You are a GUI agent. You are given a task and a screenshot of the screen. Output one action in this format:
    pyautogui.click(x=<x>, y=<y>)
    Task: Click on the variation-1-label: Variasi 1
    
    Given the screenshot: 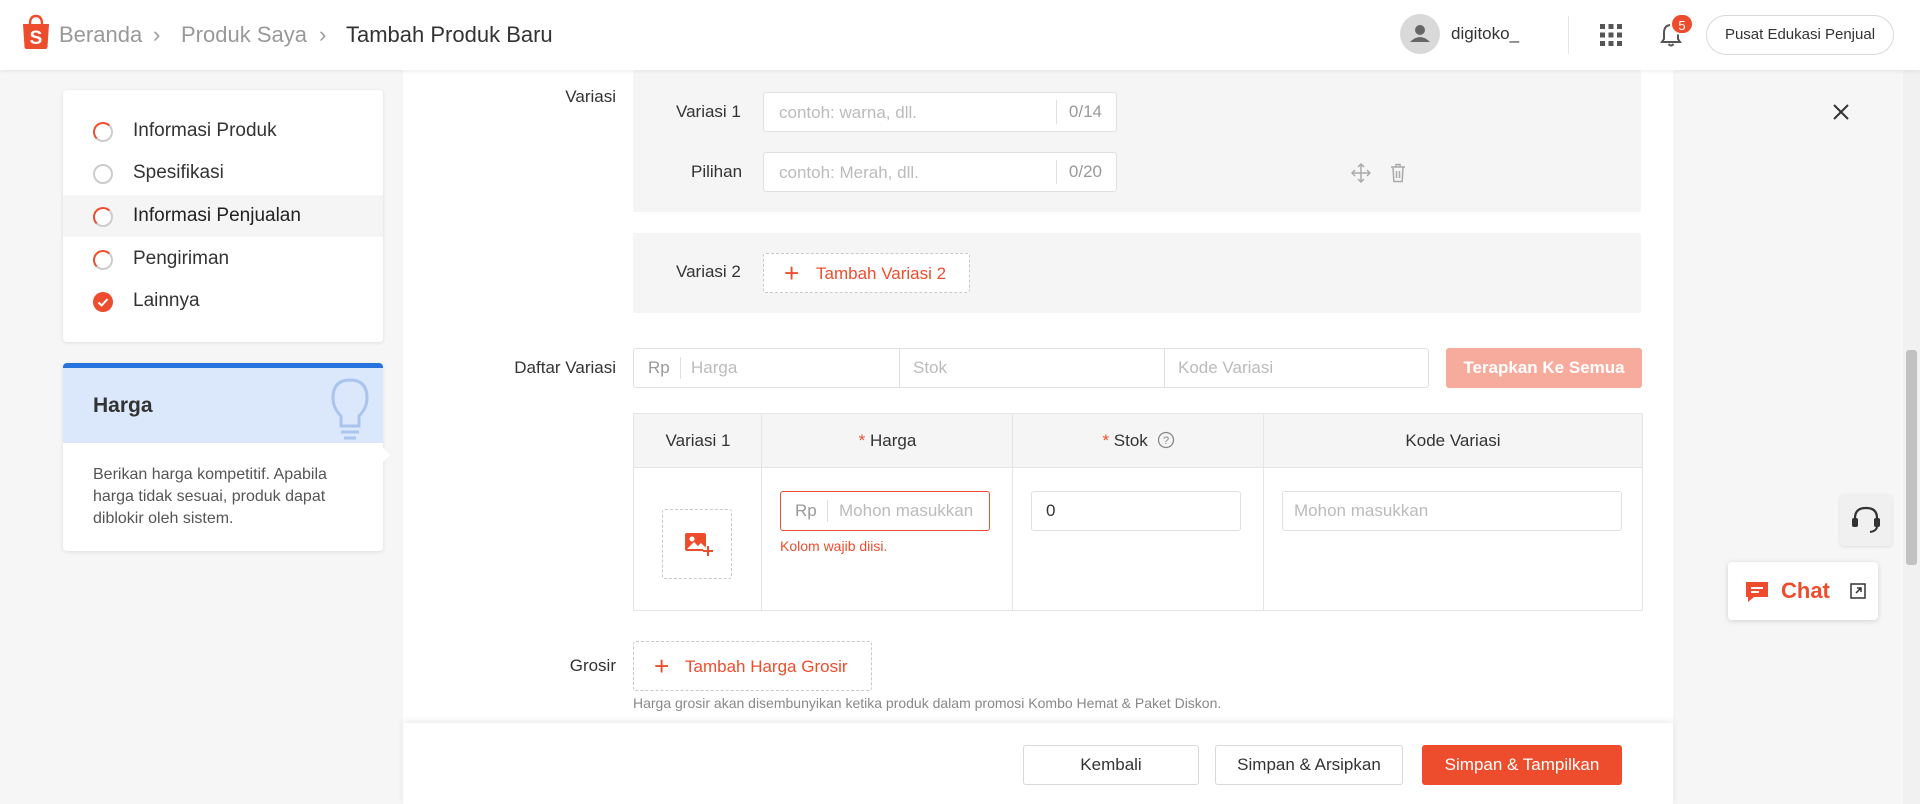 What is the action you would take?
    pyautogui.click(x=708, y=111)
    